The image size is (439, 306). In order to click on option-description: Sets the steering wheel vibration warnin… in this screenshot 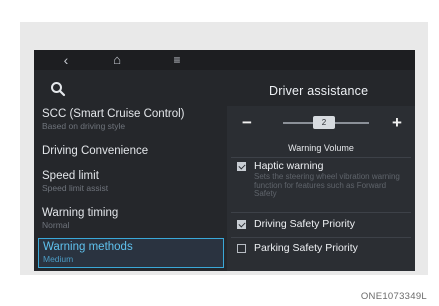, I will do `click(327, 185)`.